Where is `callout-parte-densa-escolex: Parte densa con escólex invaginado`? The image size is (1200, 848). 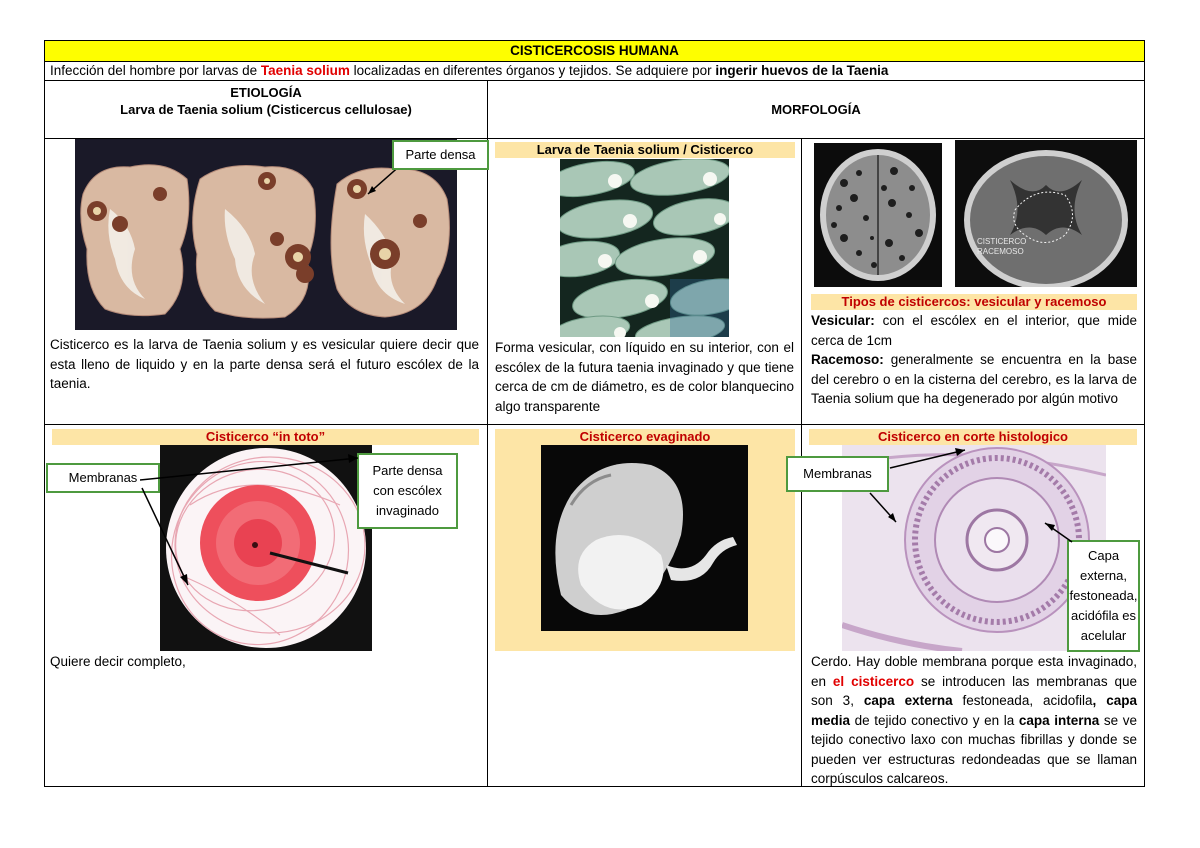
callout-parte-densa-escolex: Parte densa con escólex invaginado is located at coordinates (407, 491).